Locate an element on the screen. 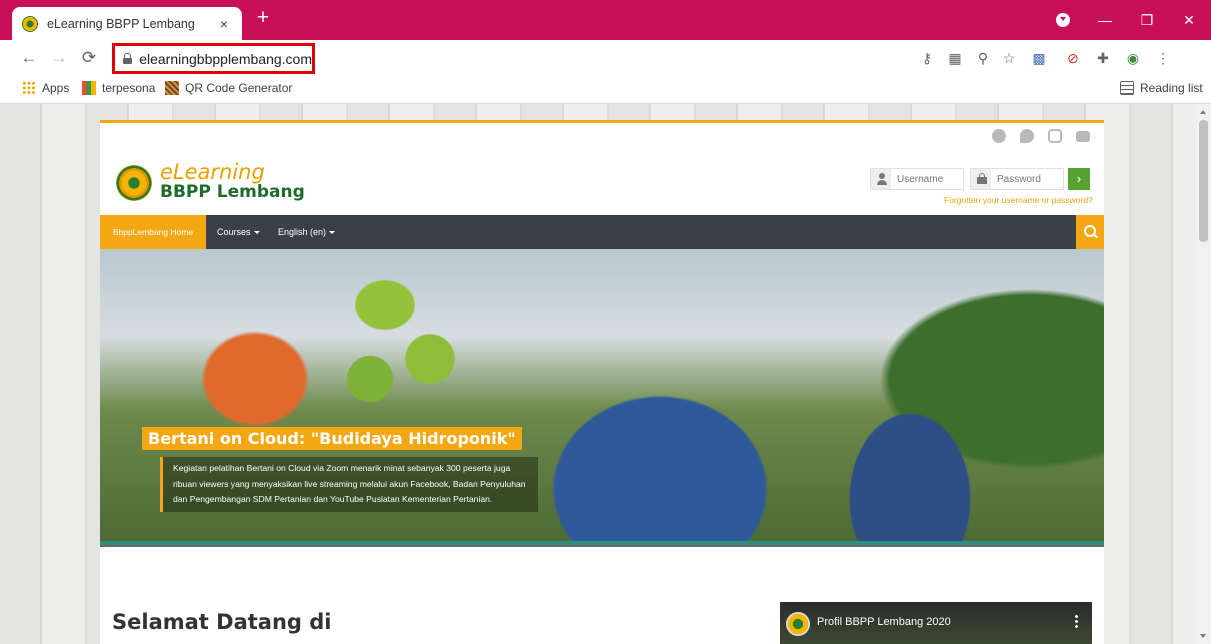  bookmark-apps: Apps is located at coordinates (45, 88).